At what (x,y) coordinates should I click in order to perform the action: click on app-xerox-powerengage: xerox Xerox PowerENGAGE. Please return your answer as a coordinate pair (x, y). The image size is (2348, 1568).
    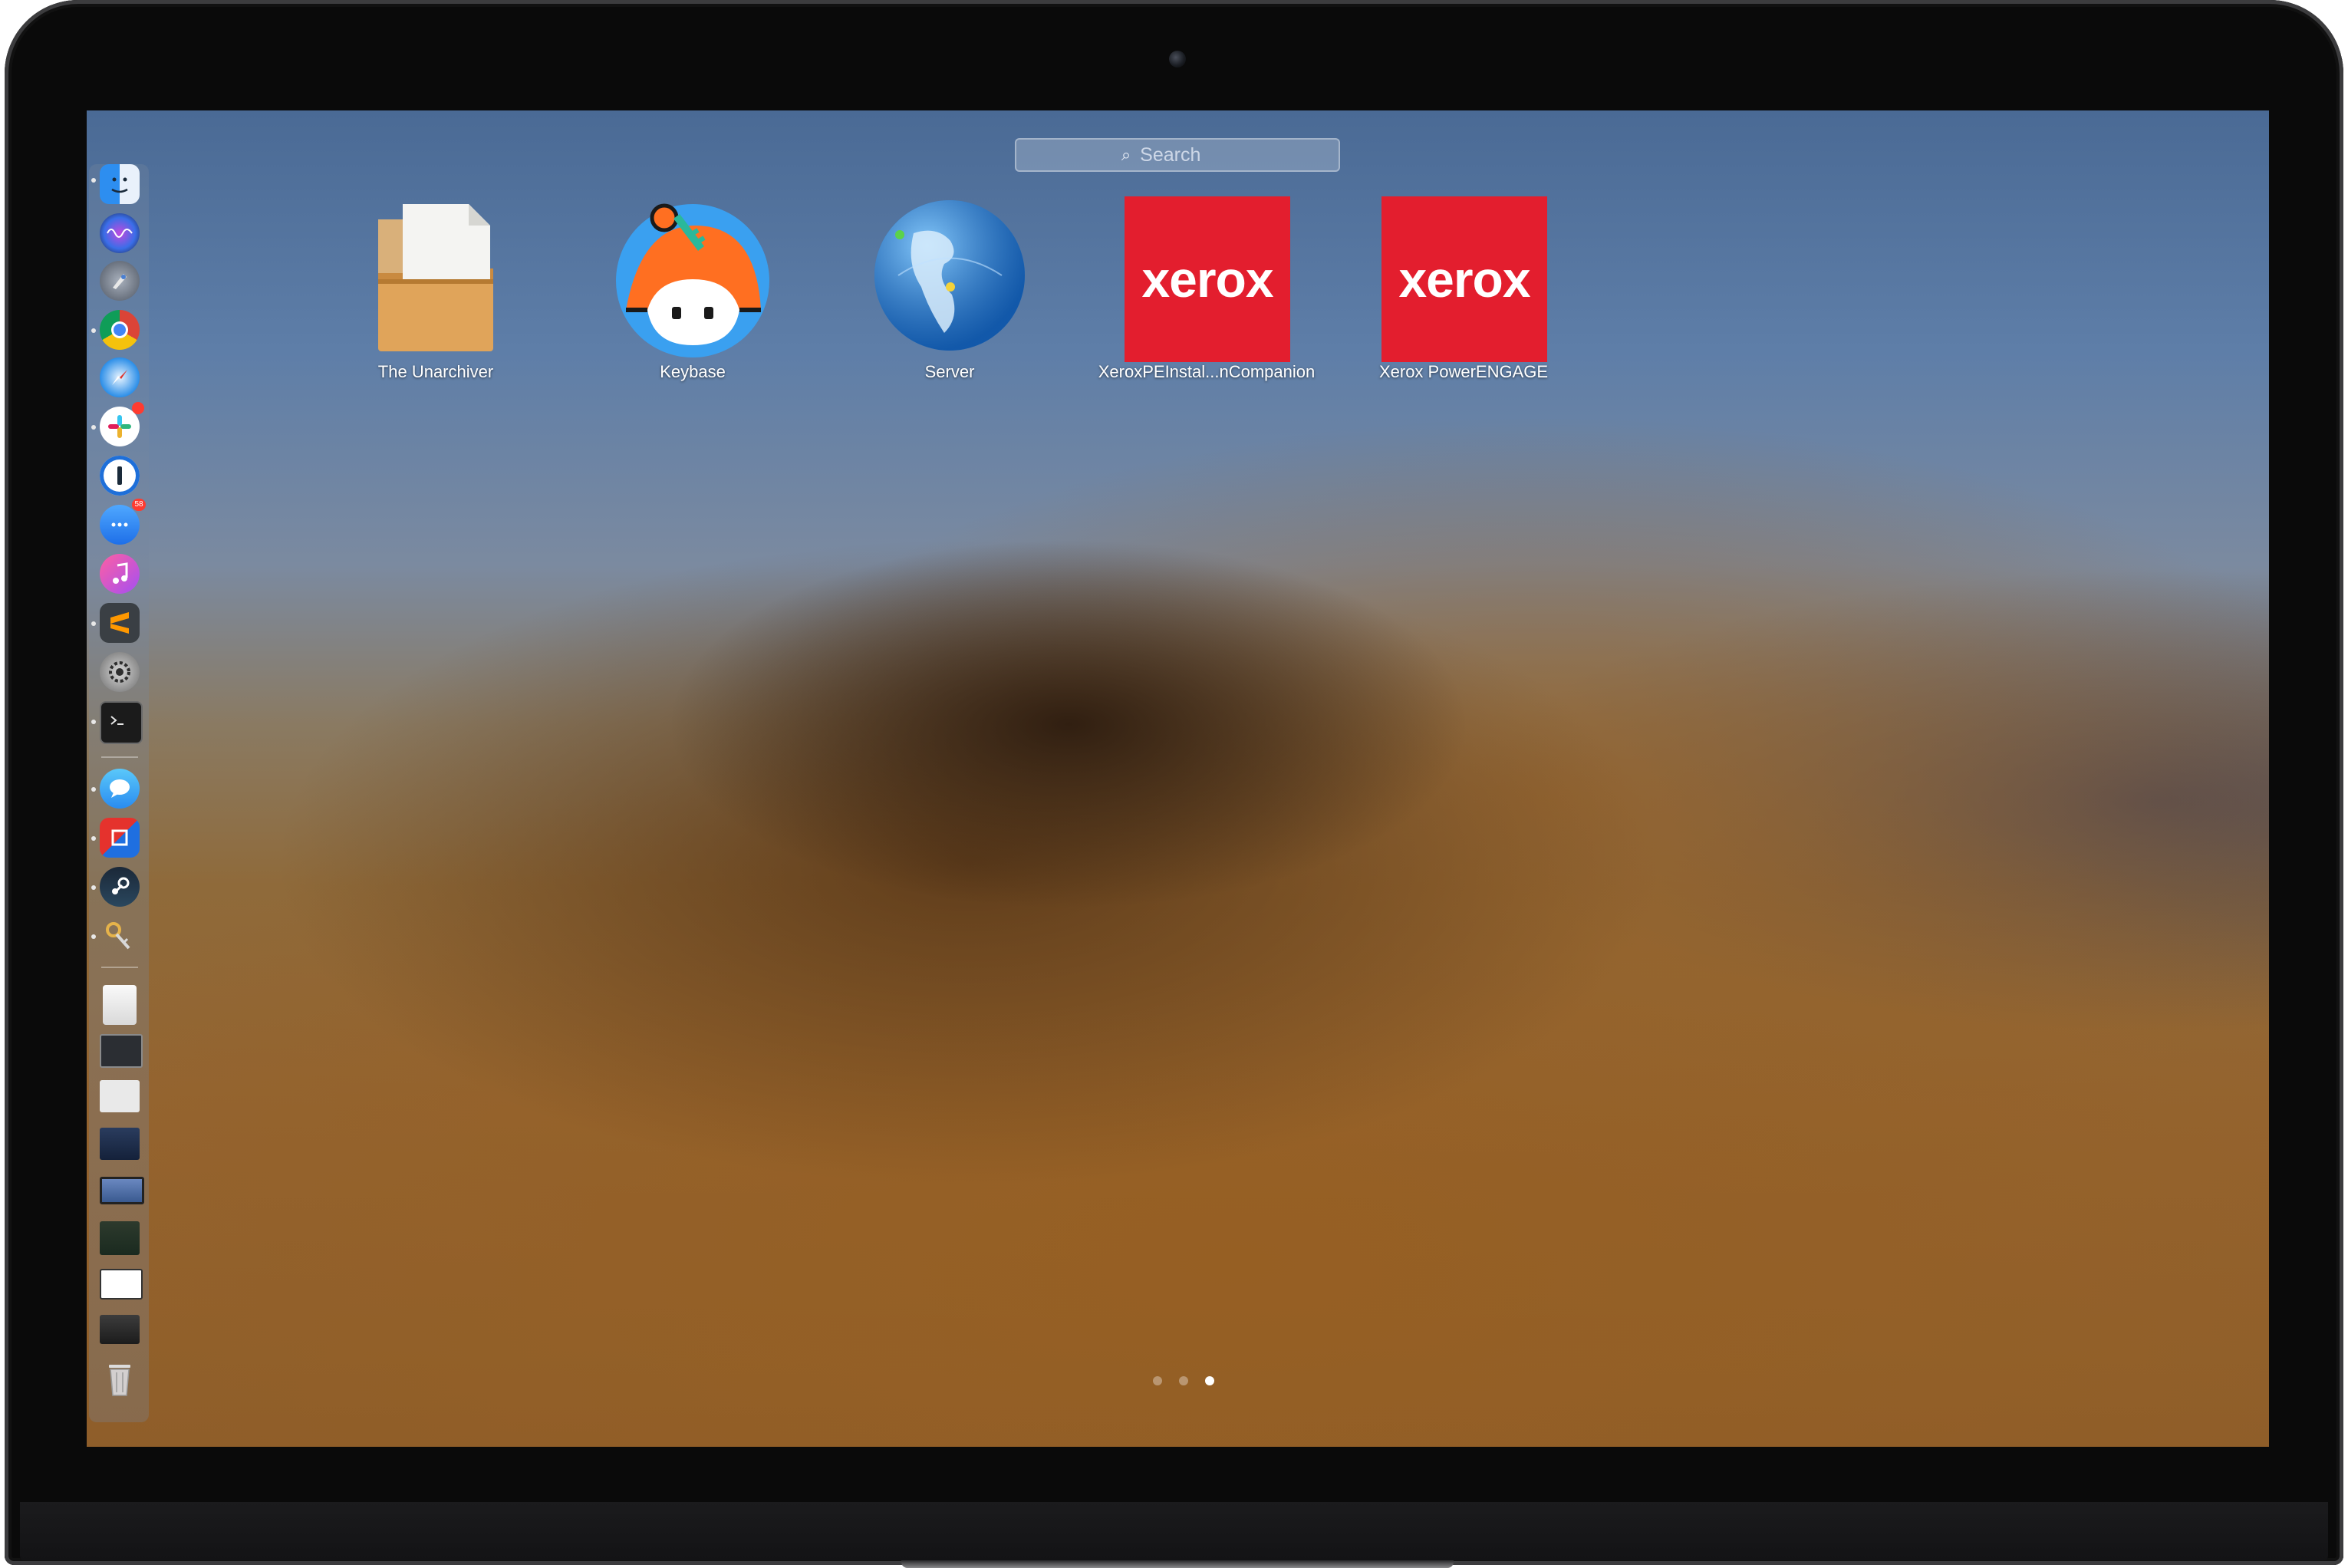
    Looking at the image, I should click on (1463, 294).